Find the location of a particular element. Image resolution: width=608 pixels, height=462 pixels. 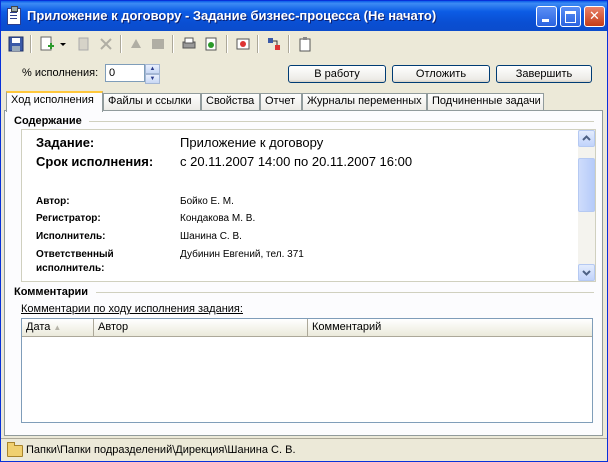

column-header-author: Автор is located at coordinates (201, 328).